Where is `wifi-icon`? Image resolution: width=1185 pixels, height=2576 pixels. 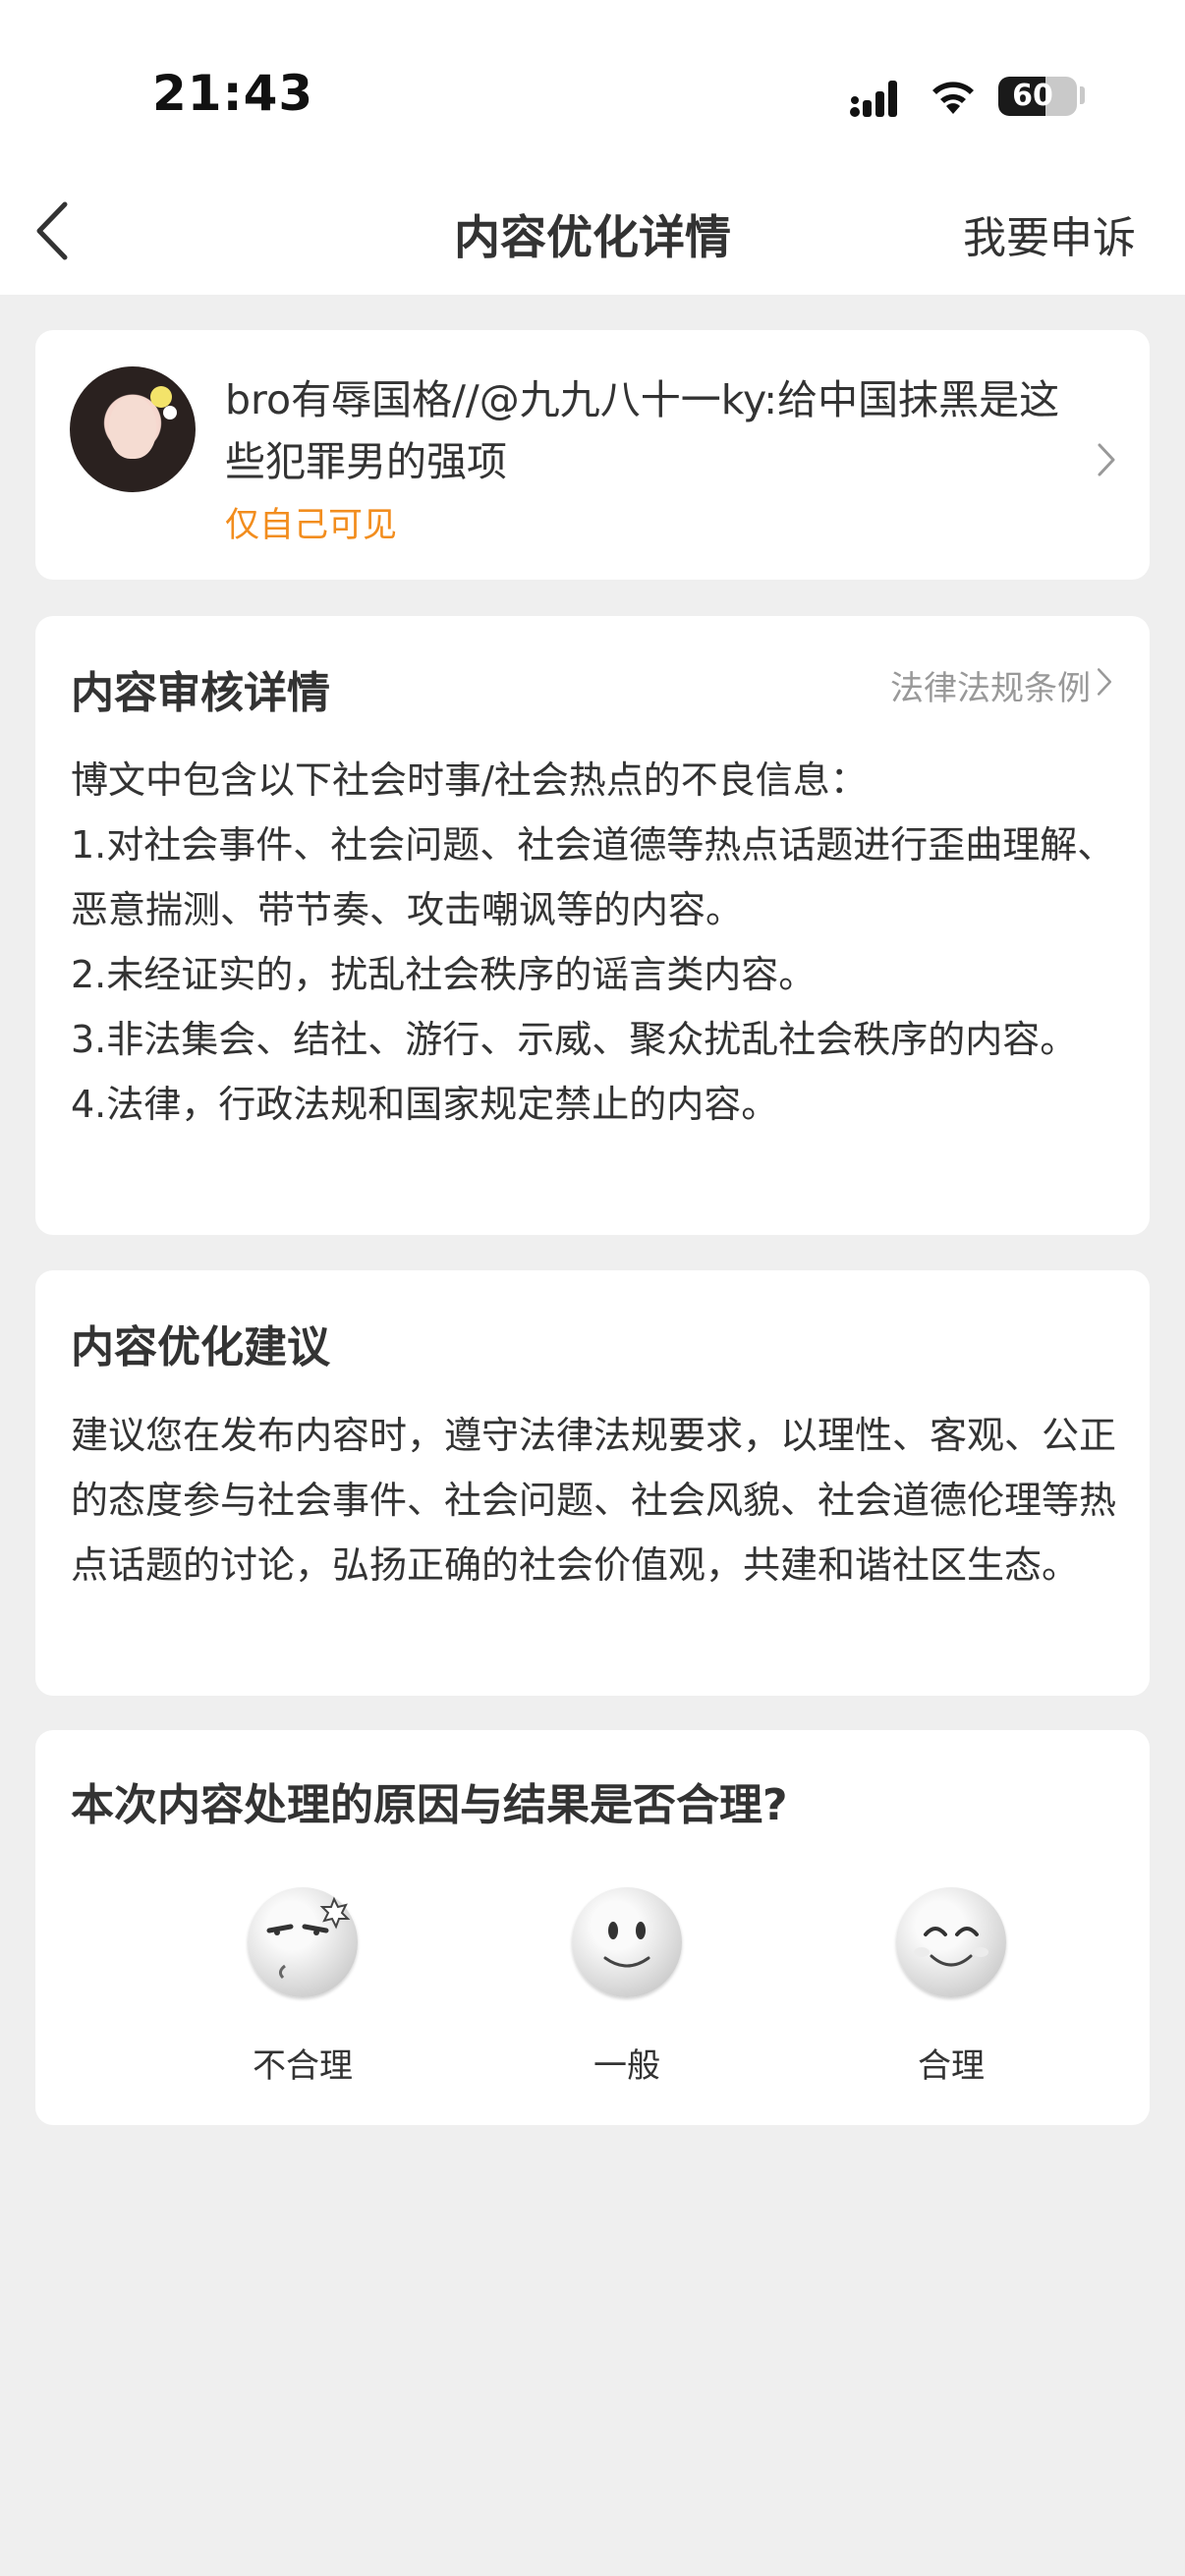 wifi-icon is located at coordinates (953, 98).